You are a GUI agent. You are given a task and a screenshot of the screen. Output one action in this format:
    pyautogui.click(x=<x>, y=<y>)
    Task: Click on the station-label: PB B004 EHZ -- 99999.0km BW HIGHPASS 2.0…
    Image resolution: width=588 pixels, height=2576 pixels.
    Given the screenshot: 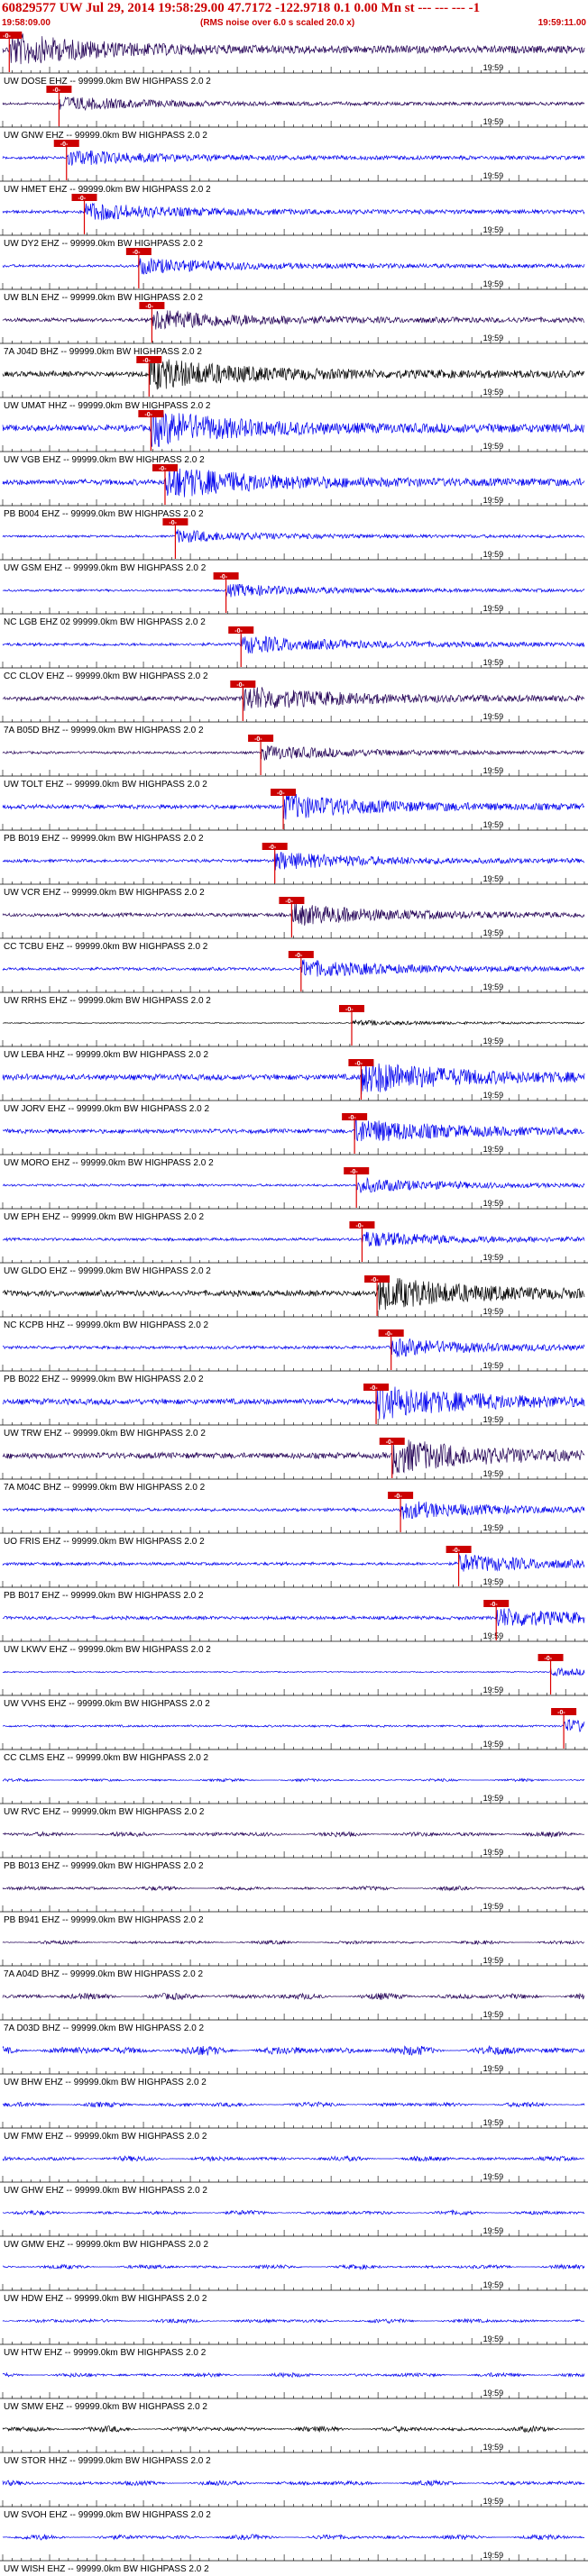 What is the action you would take?
    pyautogui.click(x=104, y=514)
    